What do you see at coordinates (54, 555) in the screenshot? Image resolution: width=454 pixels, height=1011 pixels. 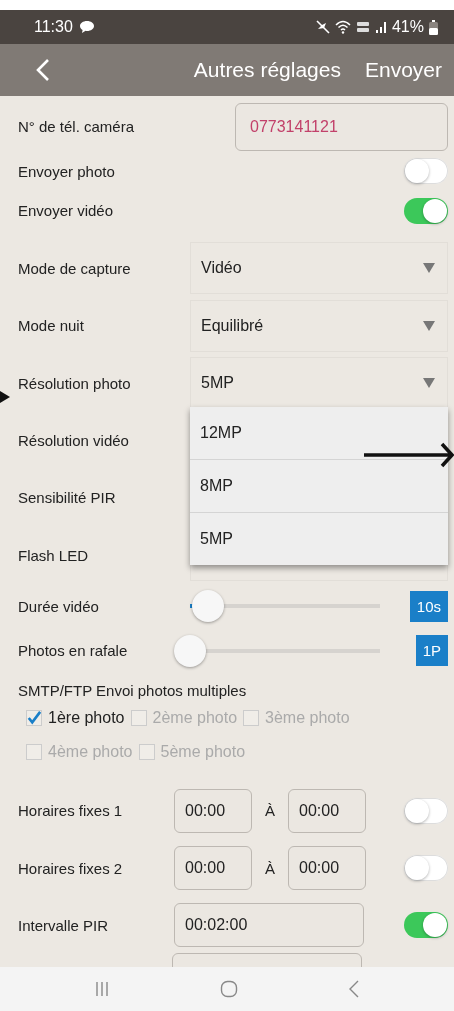 I see `setting-label: Flash LED` at bounding box center [54, 555].